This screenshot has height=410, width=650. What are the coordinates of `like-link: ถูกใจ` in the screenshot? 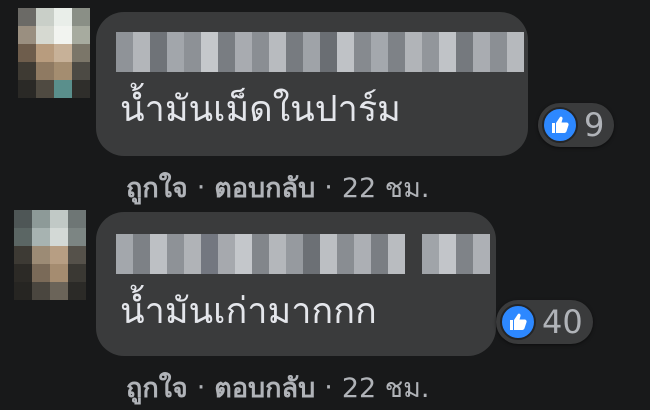 It's located at (157, 387).